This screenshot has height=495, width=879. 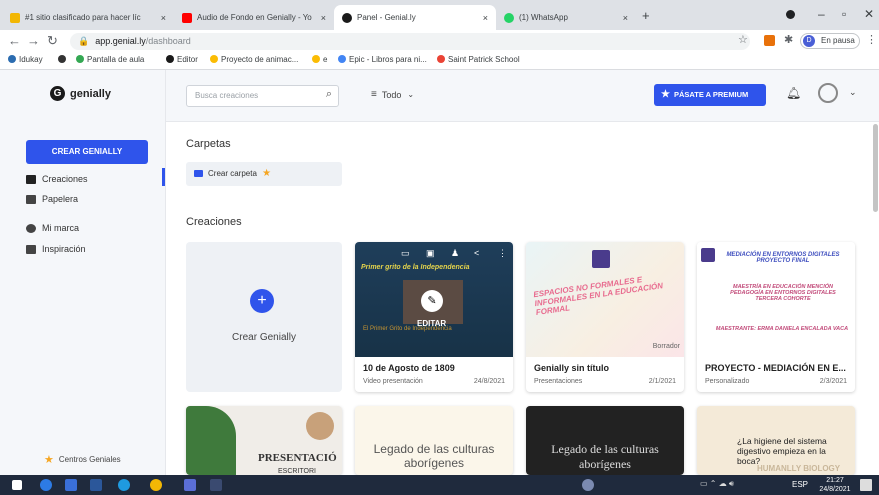 What do you see at coordinates (25, 59) in the screenshot?
I see `bookmark-item: Idukay` at bounding box center [25, 59].